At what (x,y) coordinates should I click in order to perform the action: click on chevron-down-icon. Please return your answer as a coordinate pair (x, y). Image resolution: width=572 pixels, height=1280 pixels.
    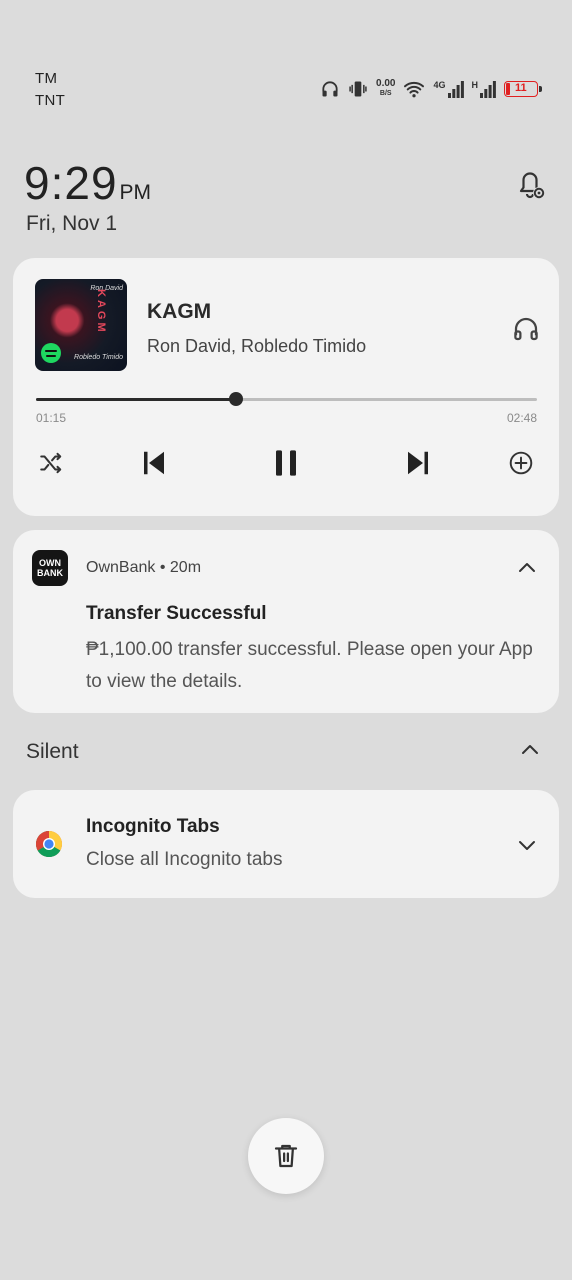
    Looking at the image, I should click on (527, 845).